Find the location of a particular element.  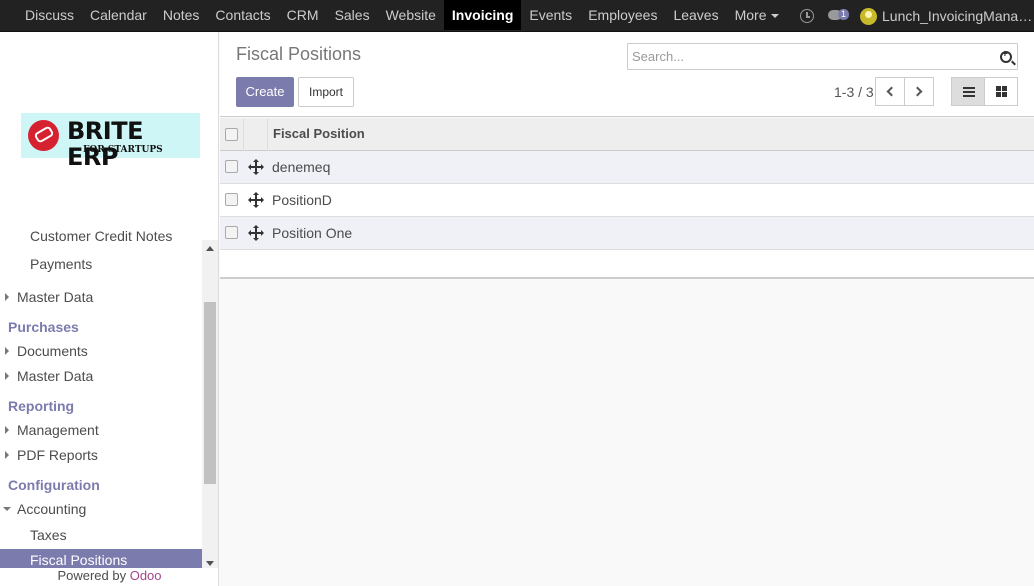

sidebar-item-label: Documents is located at coordinates (52, 351).